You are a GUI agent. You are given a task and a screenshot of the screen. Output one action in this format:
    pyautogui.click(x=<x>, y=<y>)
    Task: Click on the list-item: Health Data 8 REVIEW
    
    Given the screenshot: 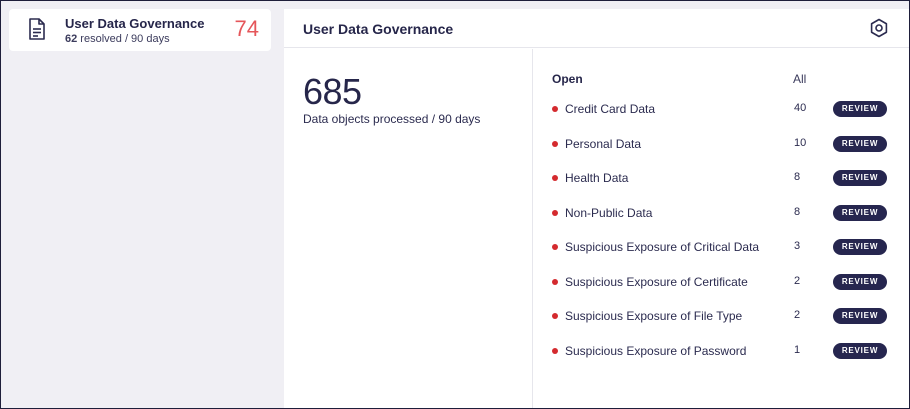 What is the action you would take?
    pyautogui.click(x=722, y=178)
    